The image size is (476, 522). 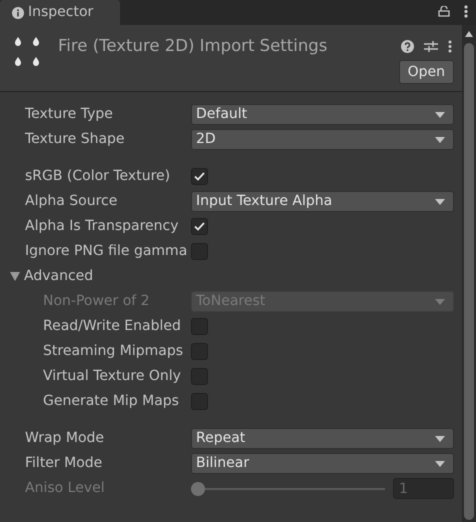 What do you see at coordinates (407, 46) in the screenshot?
I see `help-icon` at bounding box center [407, 46].